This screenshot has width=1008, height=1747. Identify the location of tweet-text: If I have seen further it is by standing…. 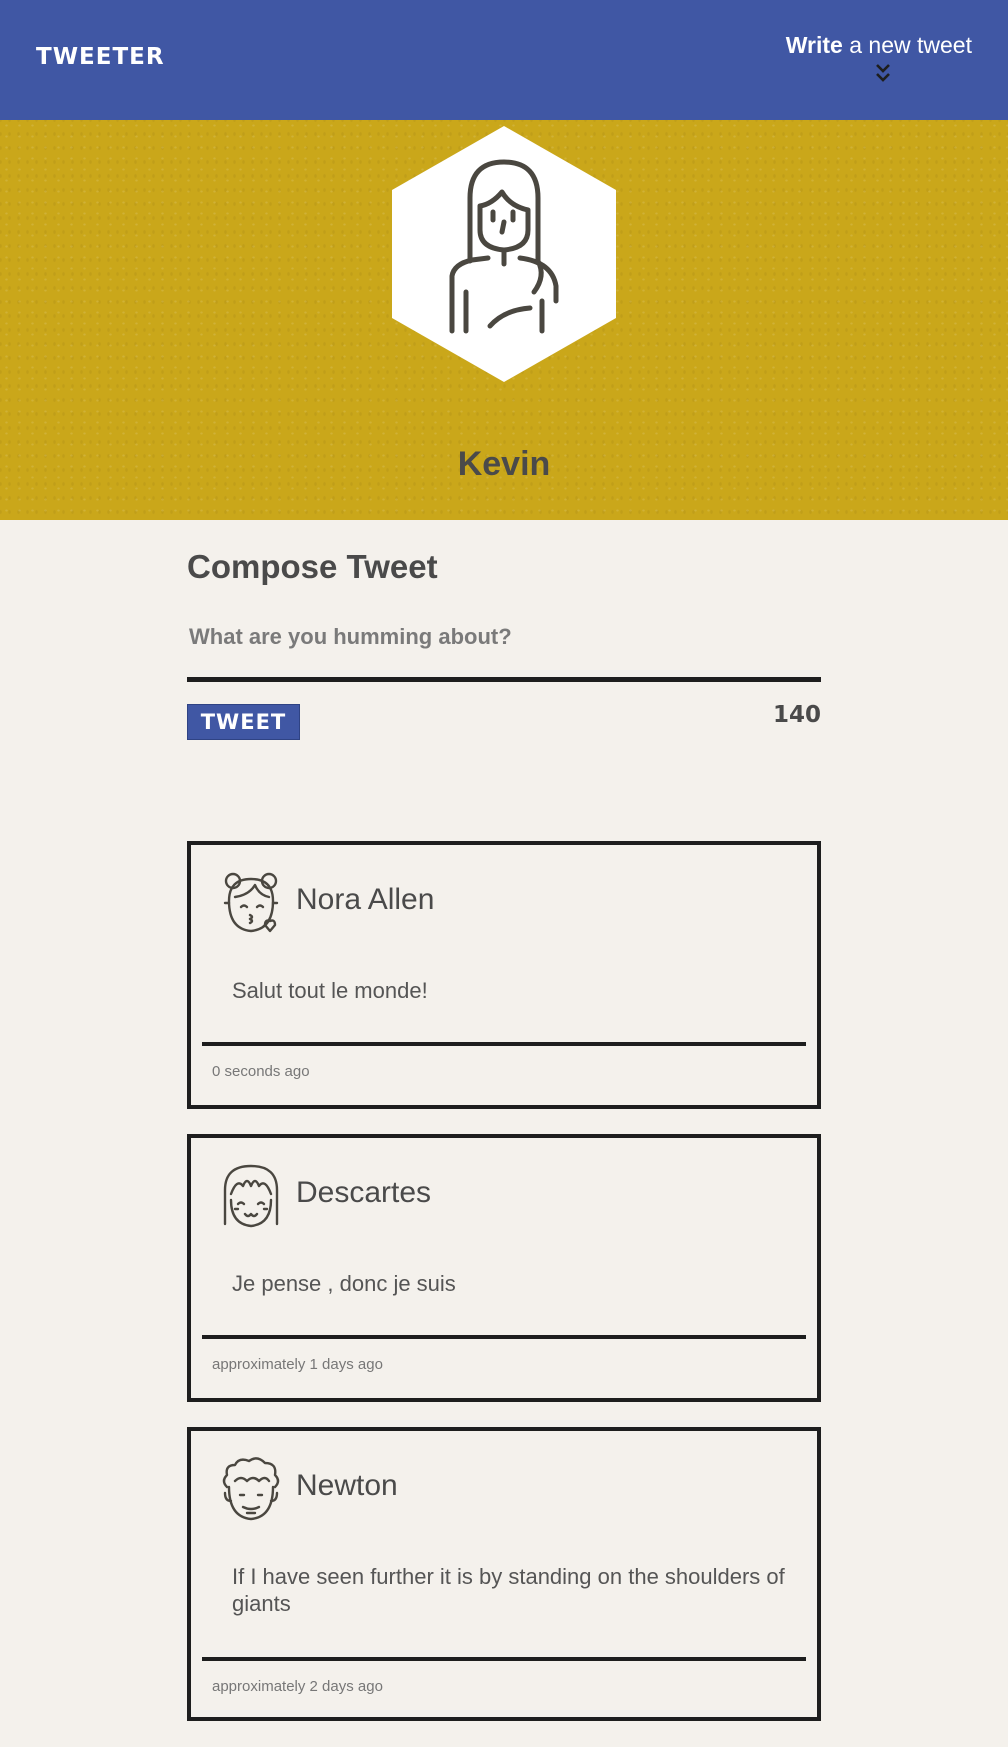
(508, 1590).